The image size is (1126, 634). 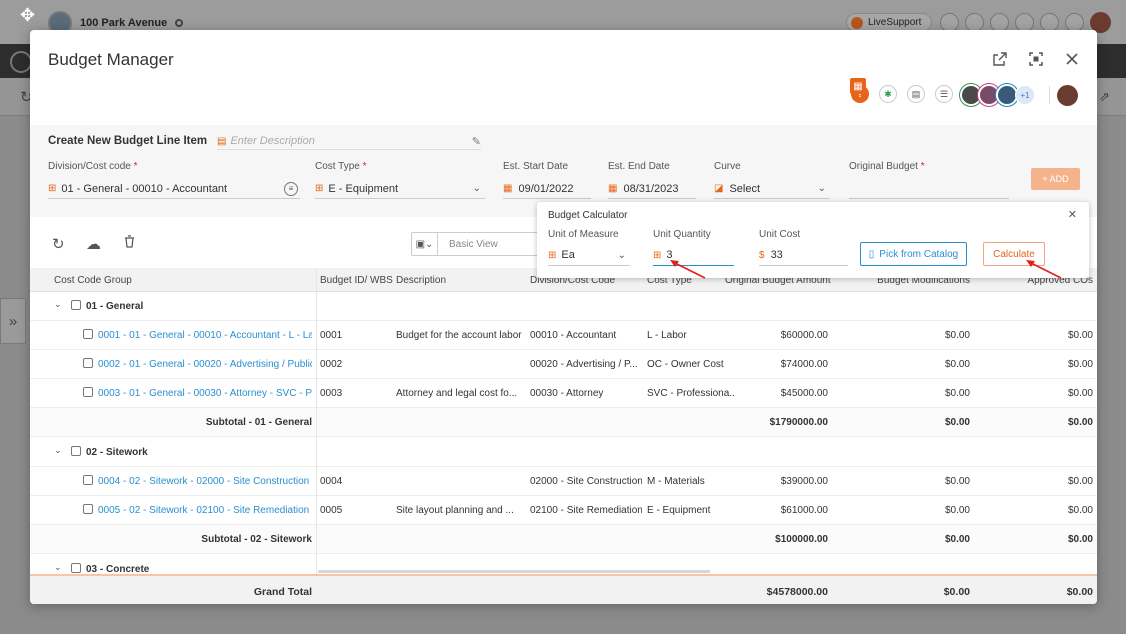 What do you see at coordinates (871, 254) in the screenshot?
I see `catalog-icon: ▯` at bounding box center [871, 254].